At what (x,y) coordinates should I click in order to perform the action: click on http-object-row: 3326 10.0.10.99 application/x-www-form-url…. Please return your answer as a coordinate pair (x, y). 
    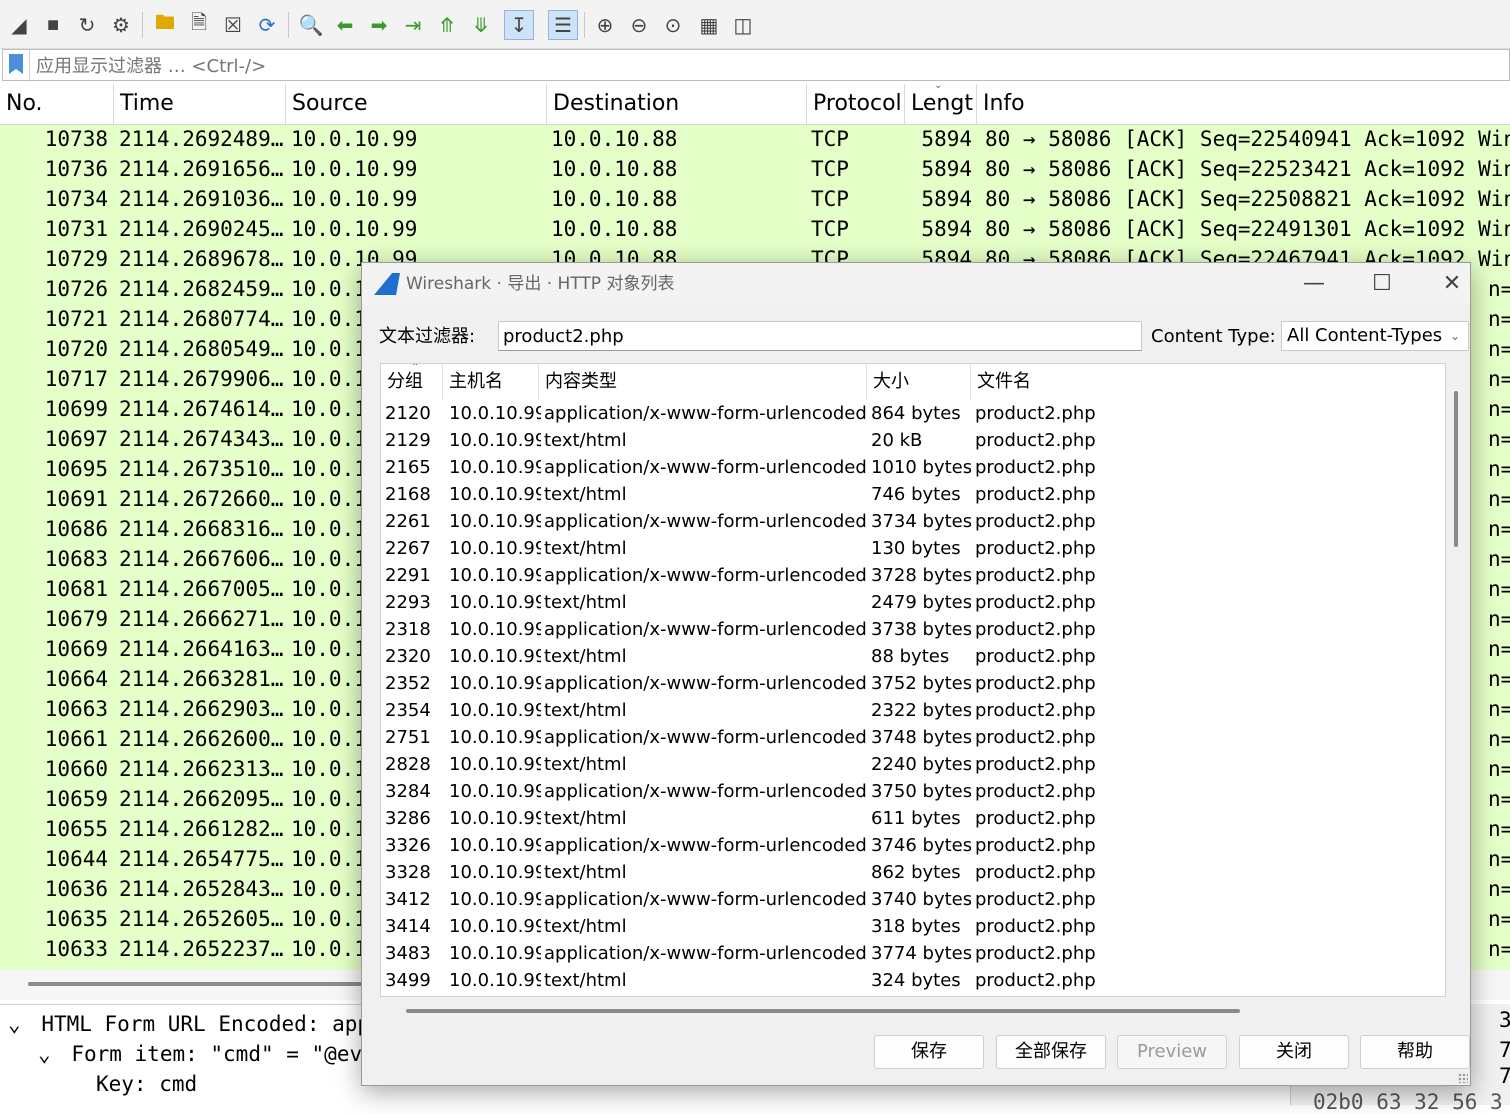
    Looking at the image, I should click on (913, 845).